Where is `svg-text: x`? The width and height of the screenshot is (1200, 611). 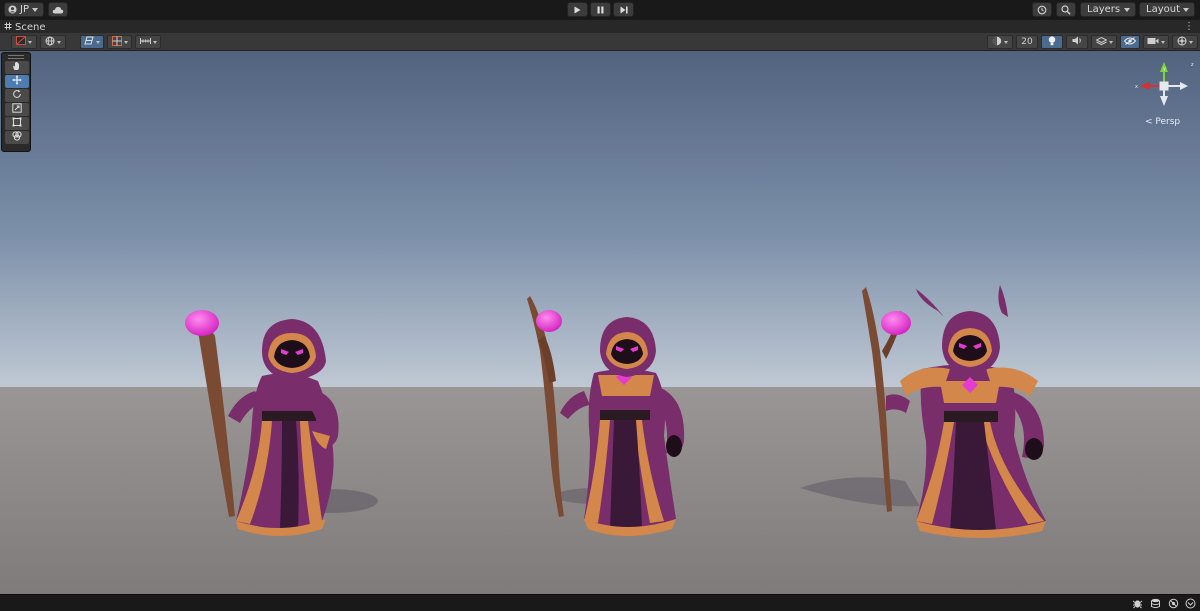 svg-text: x is located at coordinates (1136, 87).